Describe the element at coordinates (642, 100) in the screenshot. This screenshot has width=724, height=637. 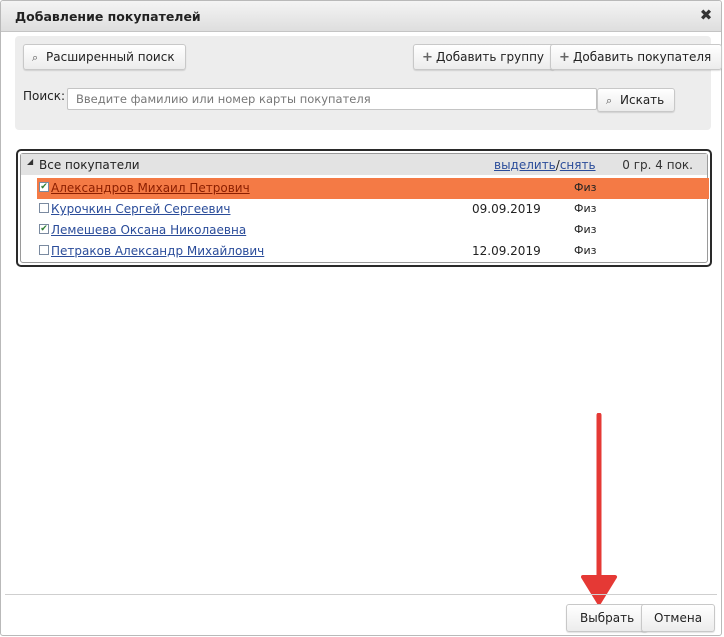
I see `search-button-label: Искать` at that location.